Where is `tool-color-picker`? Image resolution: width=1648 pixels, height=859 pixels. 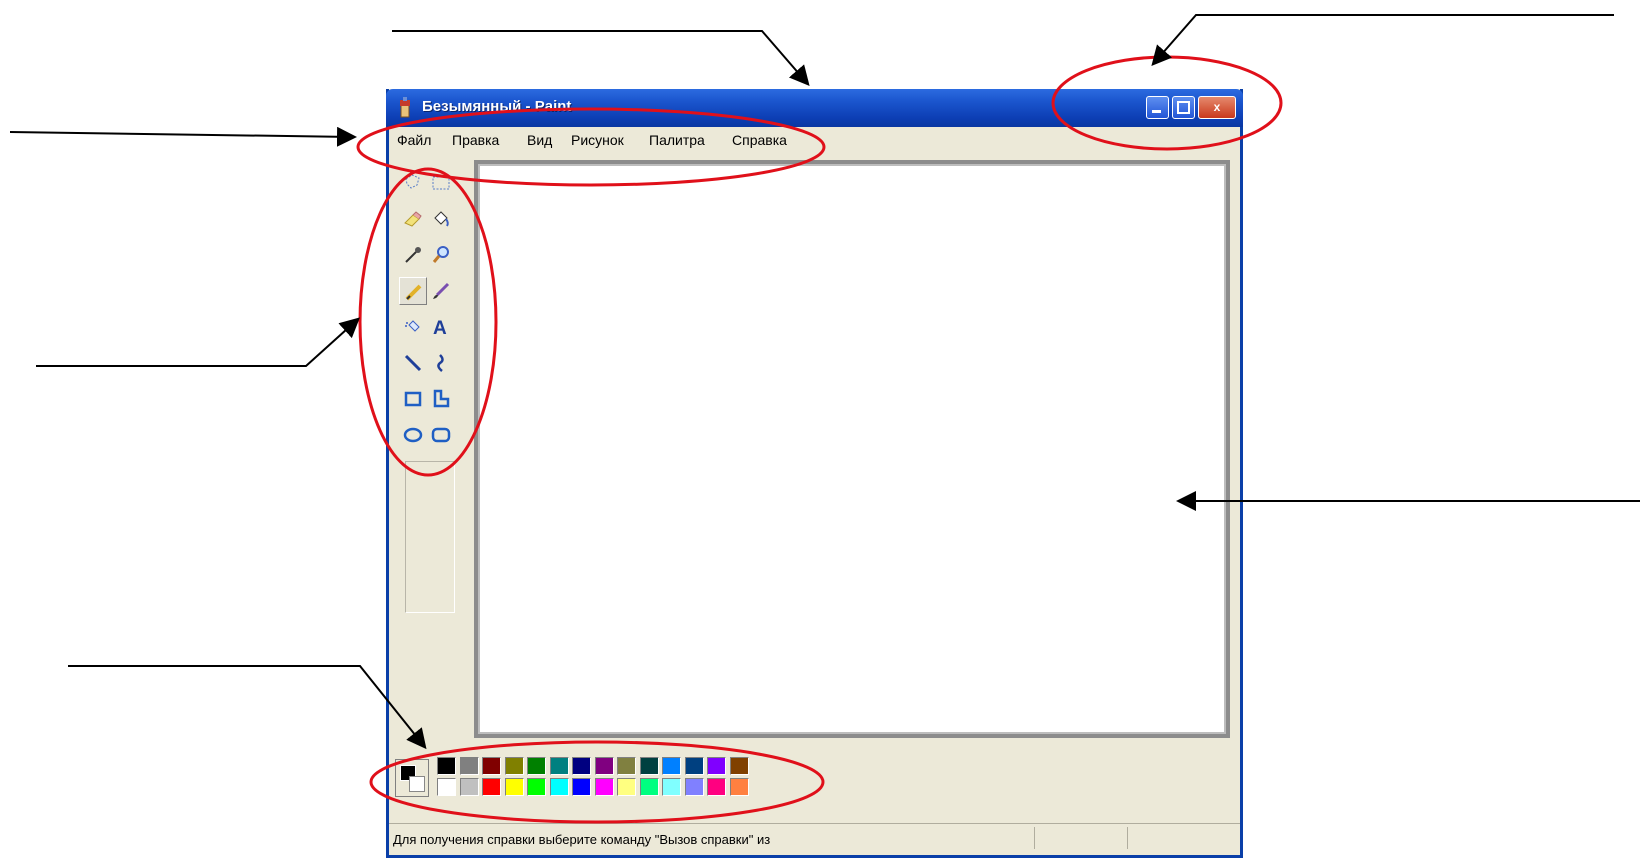 tool-color-picker is located at coordinates (413, 255).